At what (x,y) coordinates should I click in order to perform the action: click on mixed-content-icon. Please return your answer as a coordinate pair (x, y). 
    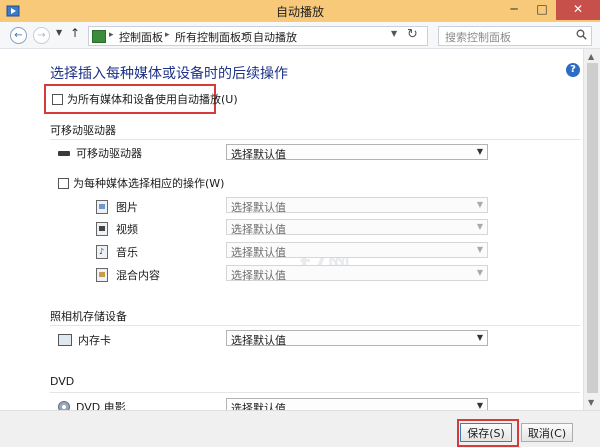
    Looking at the image, I should click on (102, 275).